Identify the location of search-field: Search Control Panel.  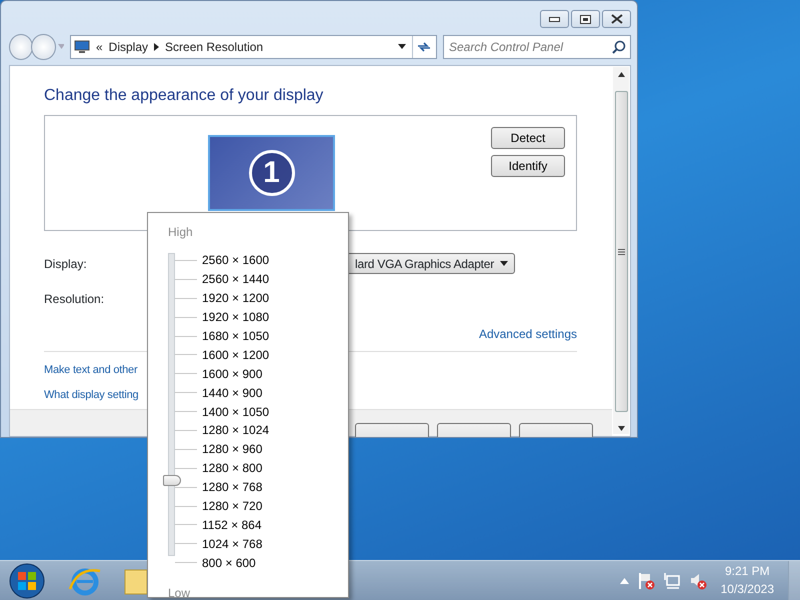
(536, 46).